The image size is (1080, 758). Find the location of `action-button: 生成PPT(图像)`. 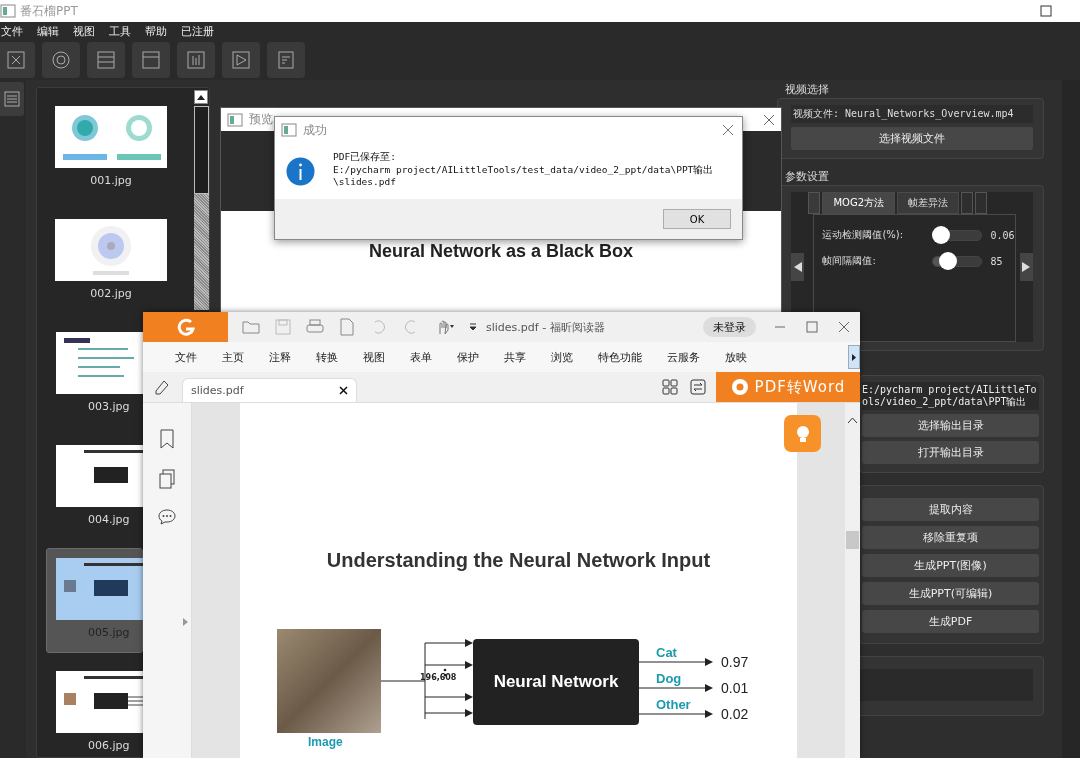

action-button: 生成PPT(图像) is located at coordinates (950, 565).